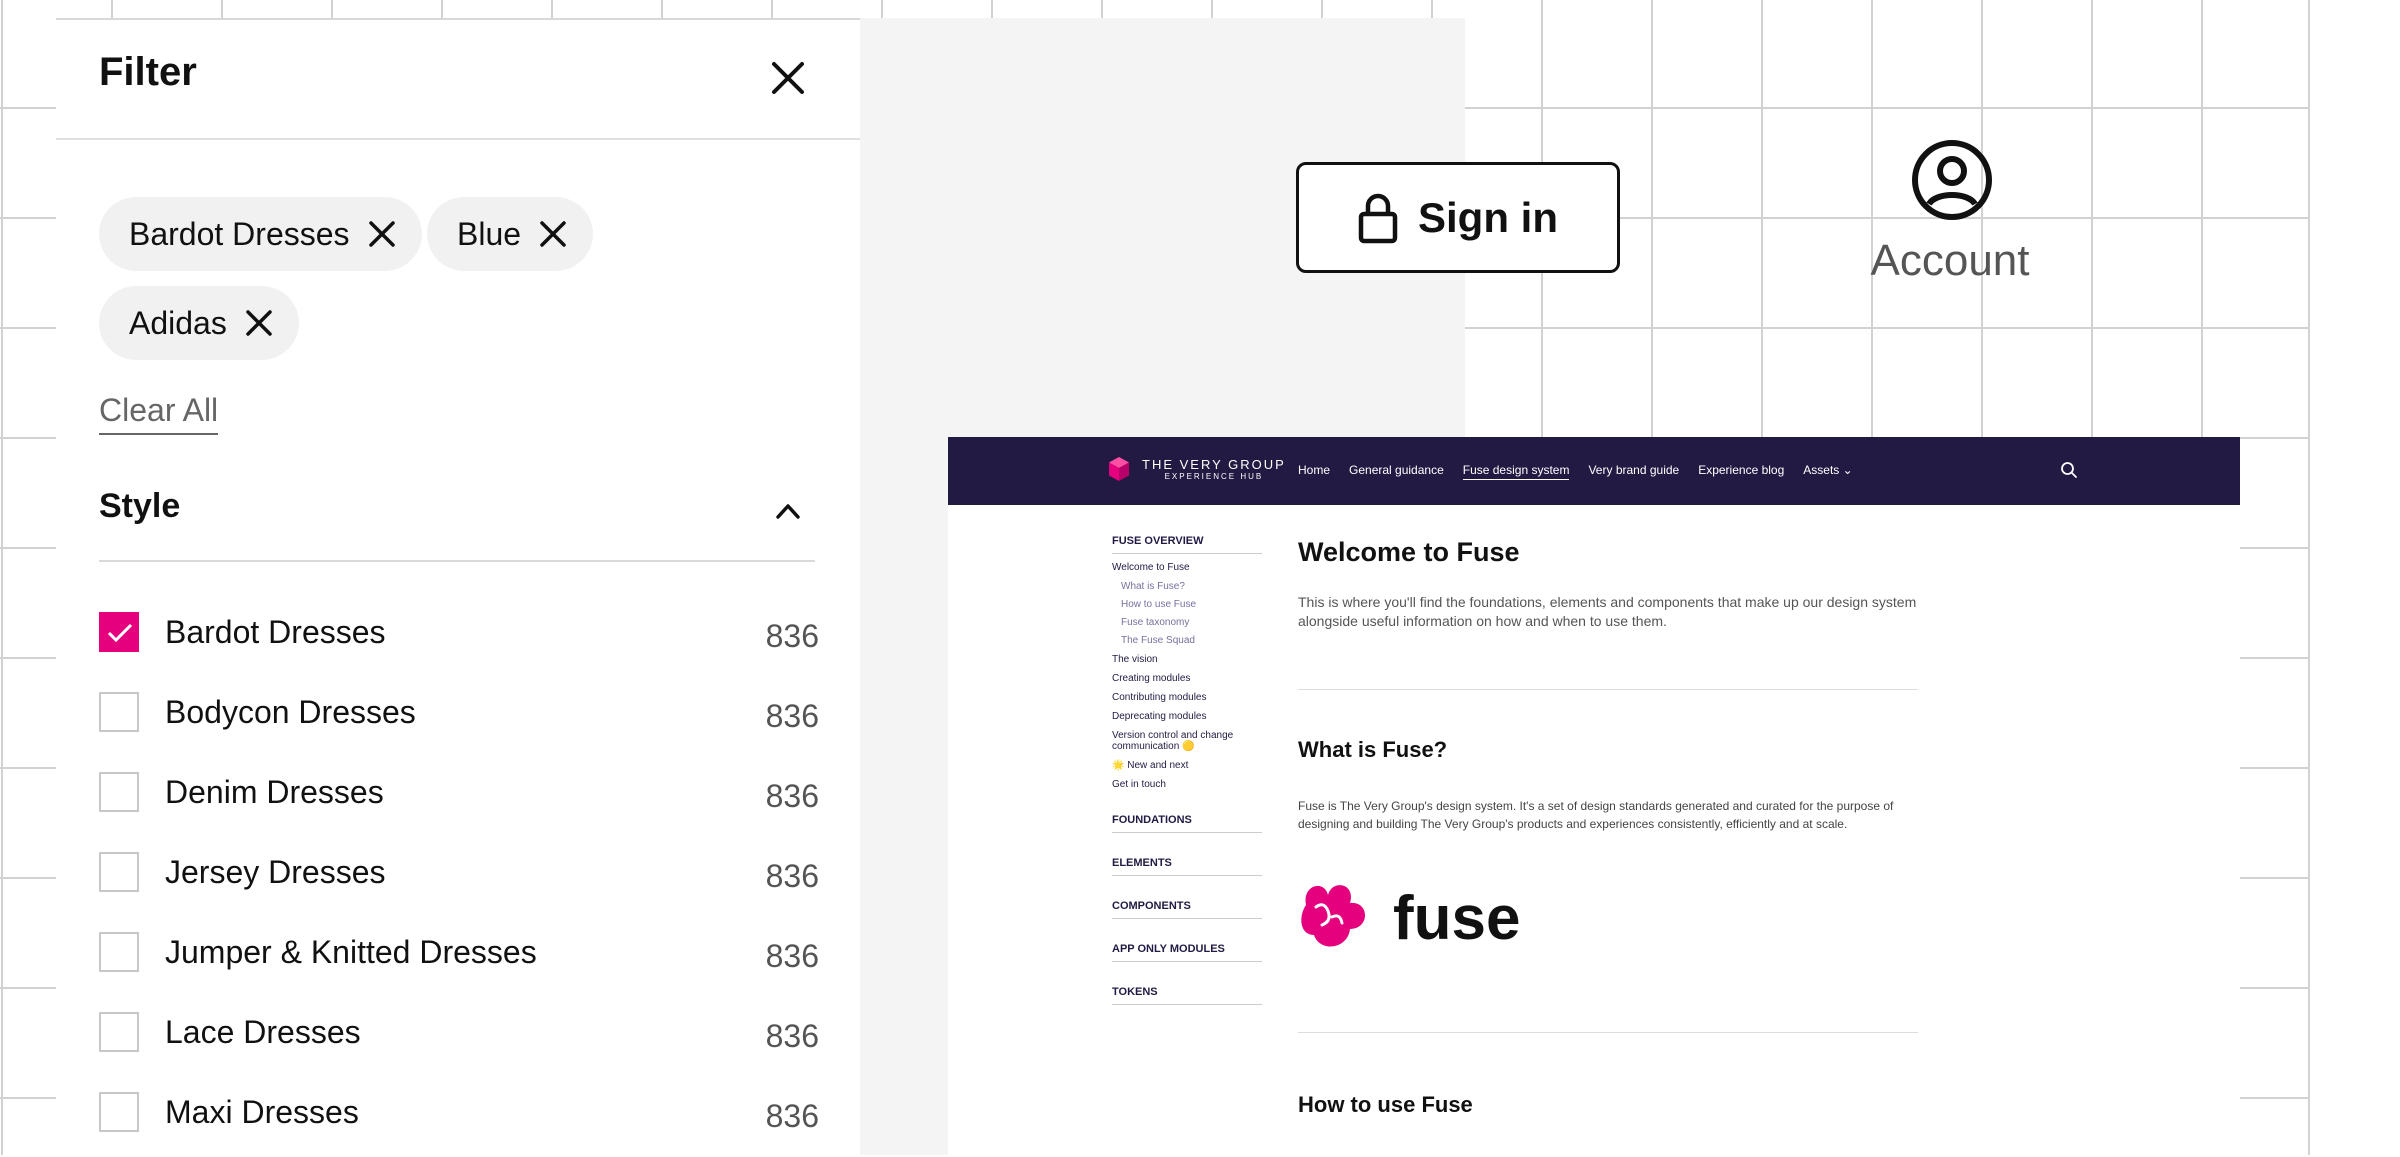 Image resolution: width=2400 pixels, height=1157 pixels. What do you see at coordinates (1952, 180) in the screenshot?
I see `account-icon` at bounding box center [1952, 180].